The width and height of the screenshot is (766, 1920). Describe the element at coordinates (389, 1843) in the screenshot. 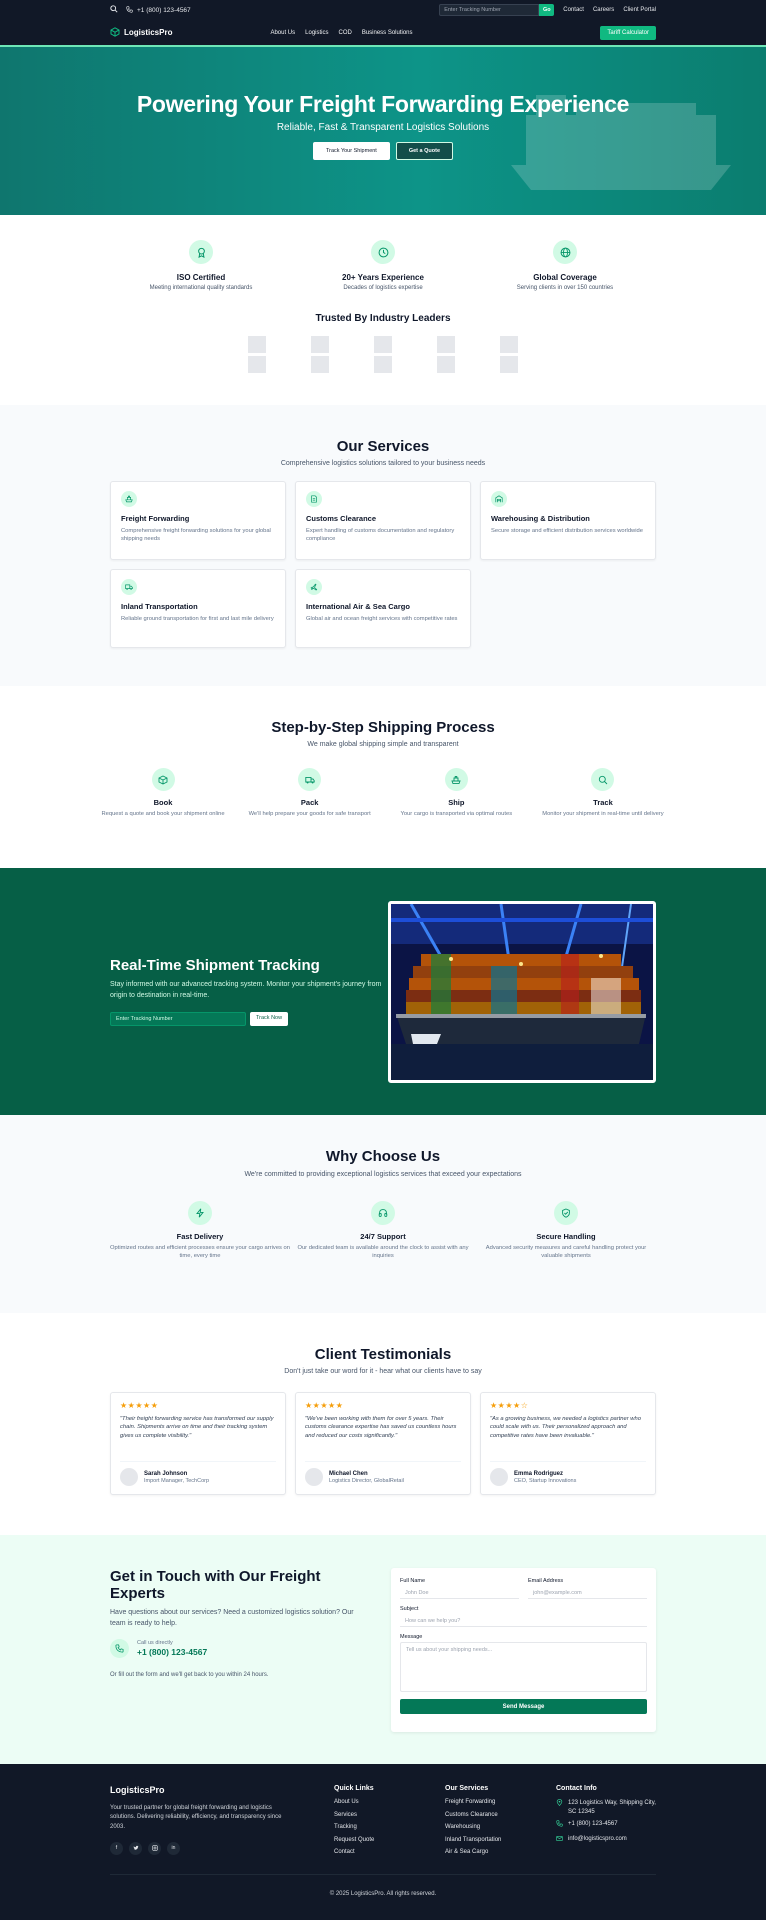

I see `footer-link-request-quote: Request Quote` at that location.